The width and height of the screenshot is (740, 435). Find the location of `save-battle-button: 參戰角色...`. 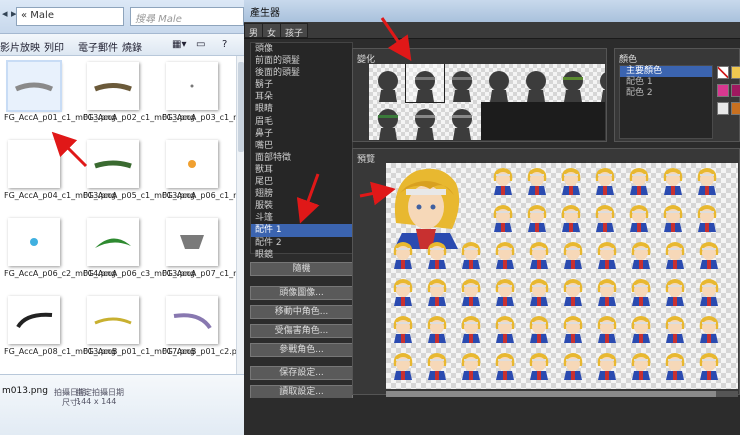

save-battle-button: 參戰角色... is located at coordinates (301, 350).